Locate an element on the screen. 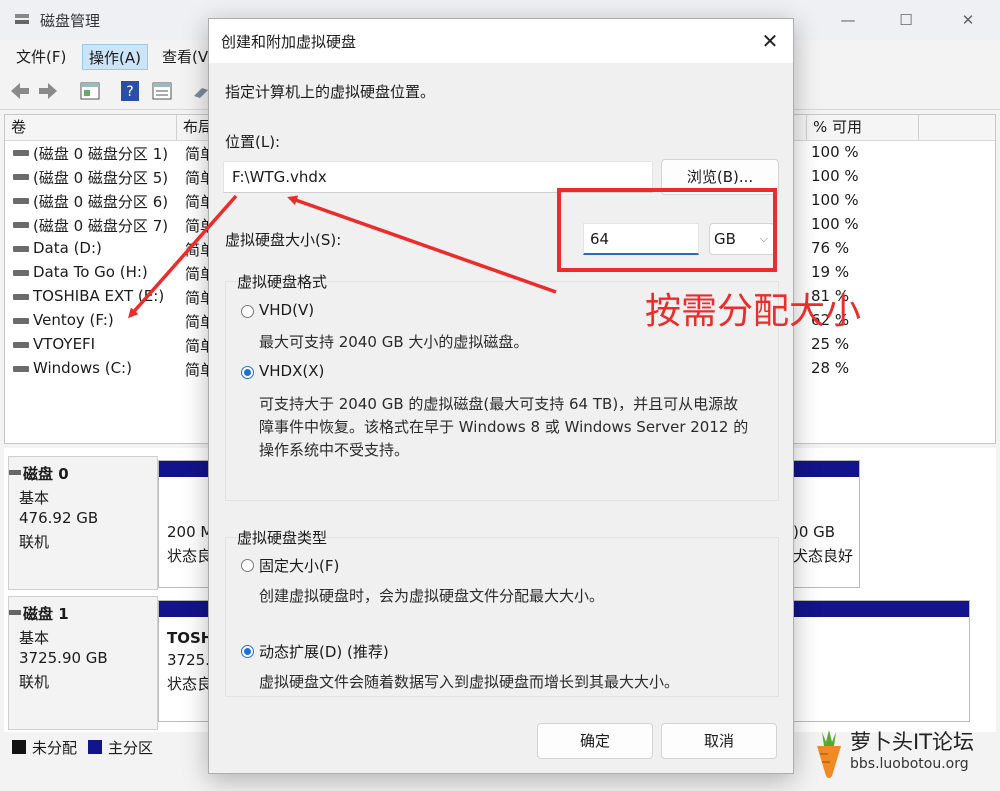  carrot-logo-icon is located at coordinates (829, 754).